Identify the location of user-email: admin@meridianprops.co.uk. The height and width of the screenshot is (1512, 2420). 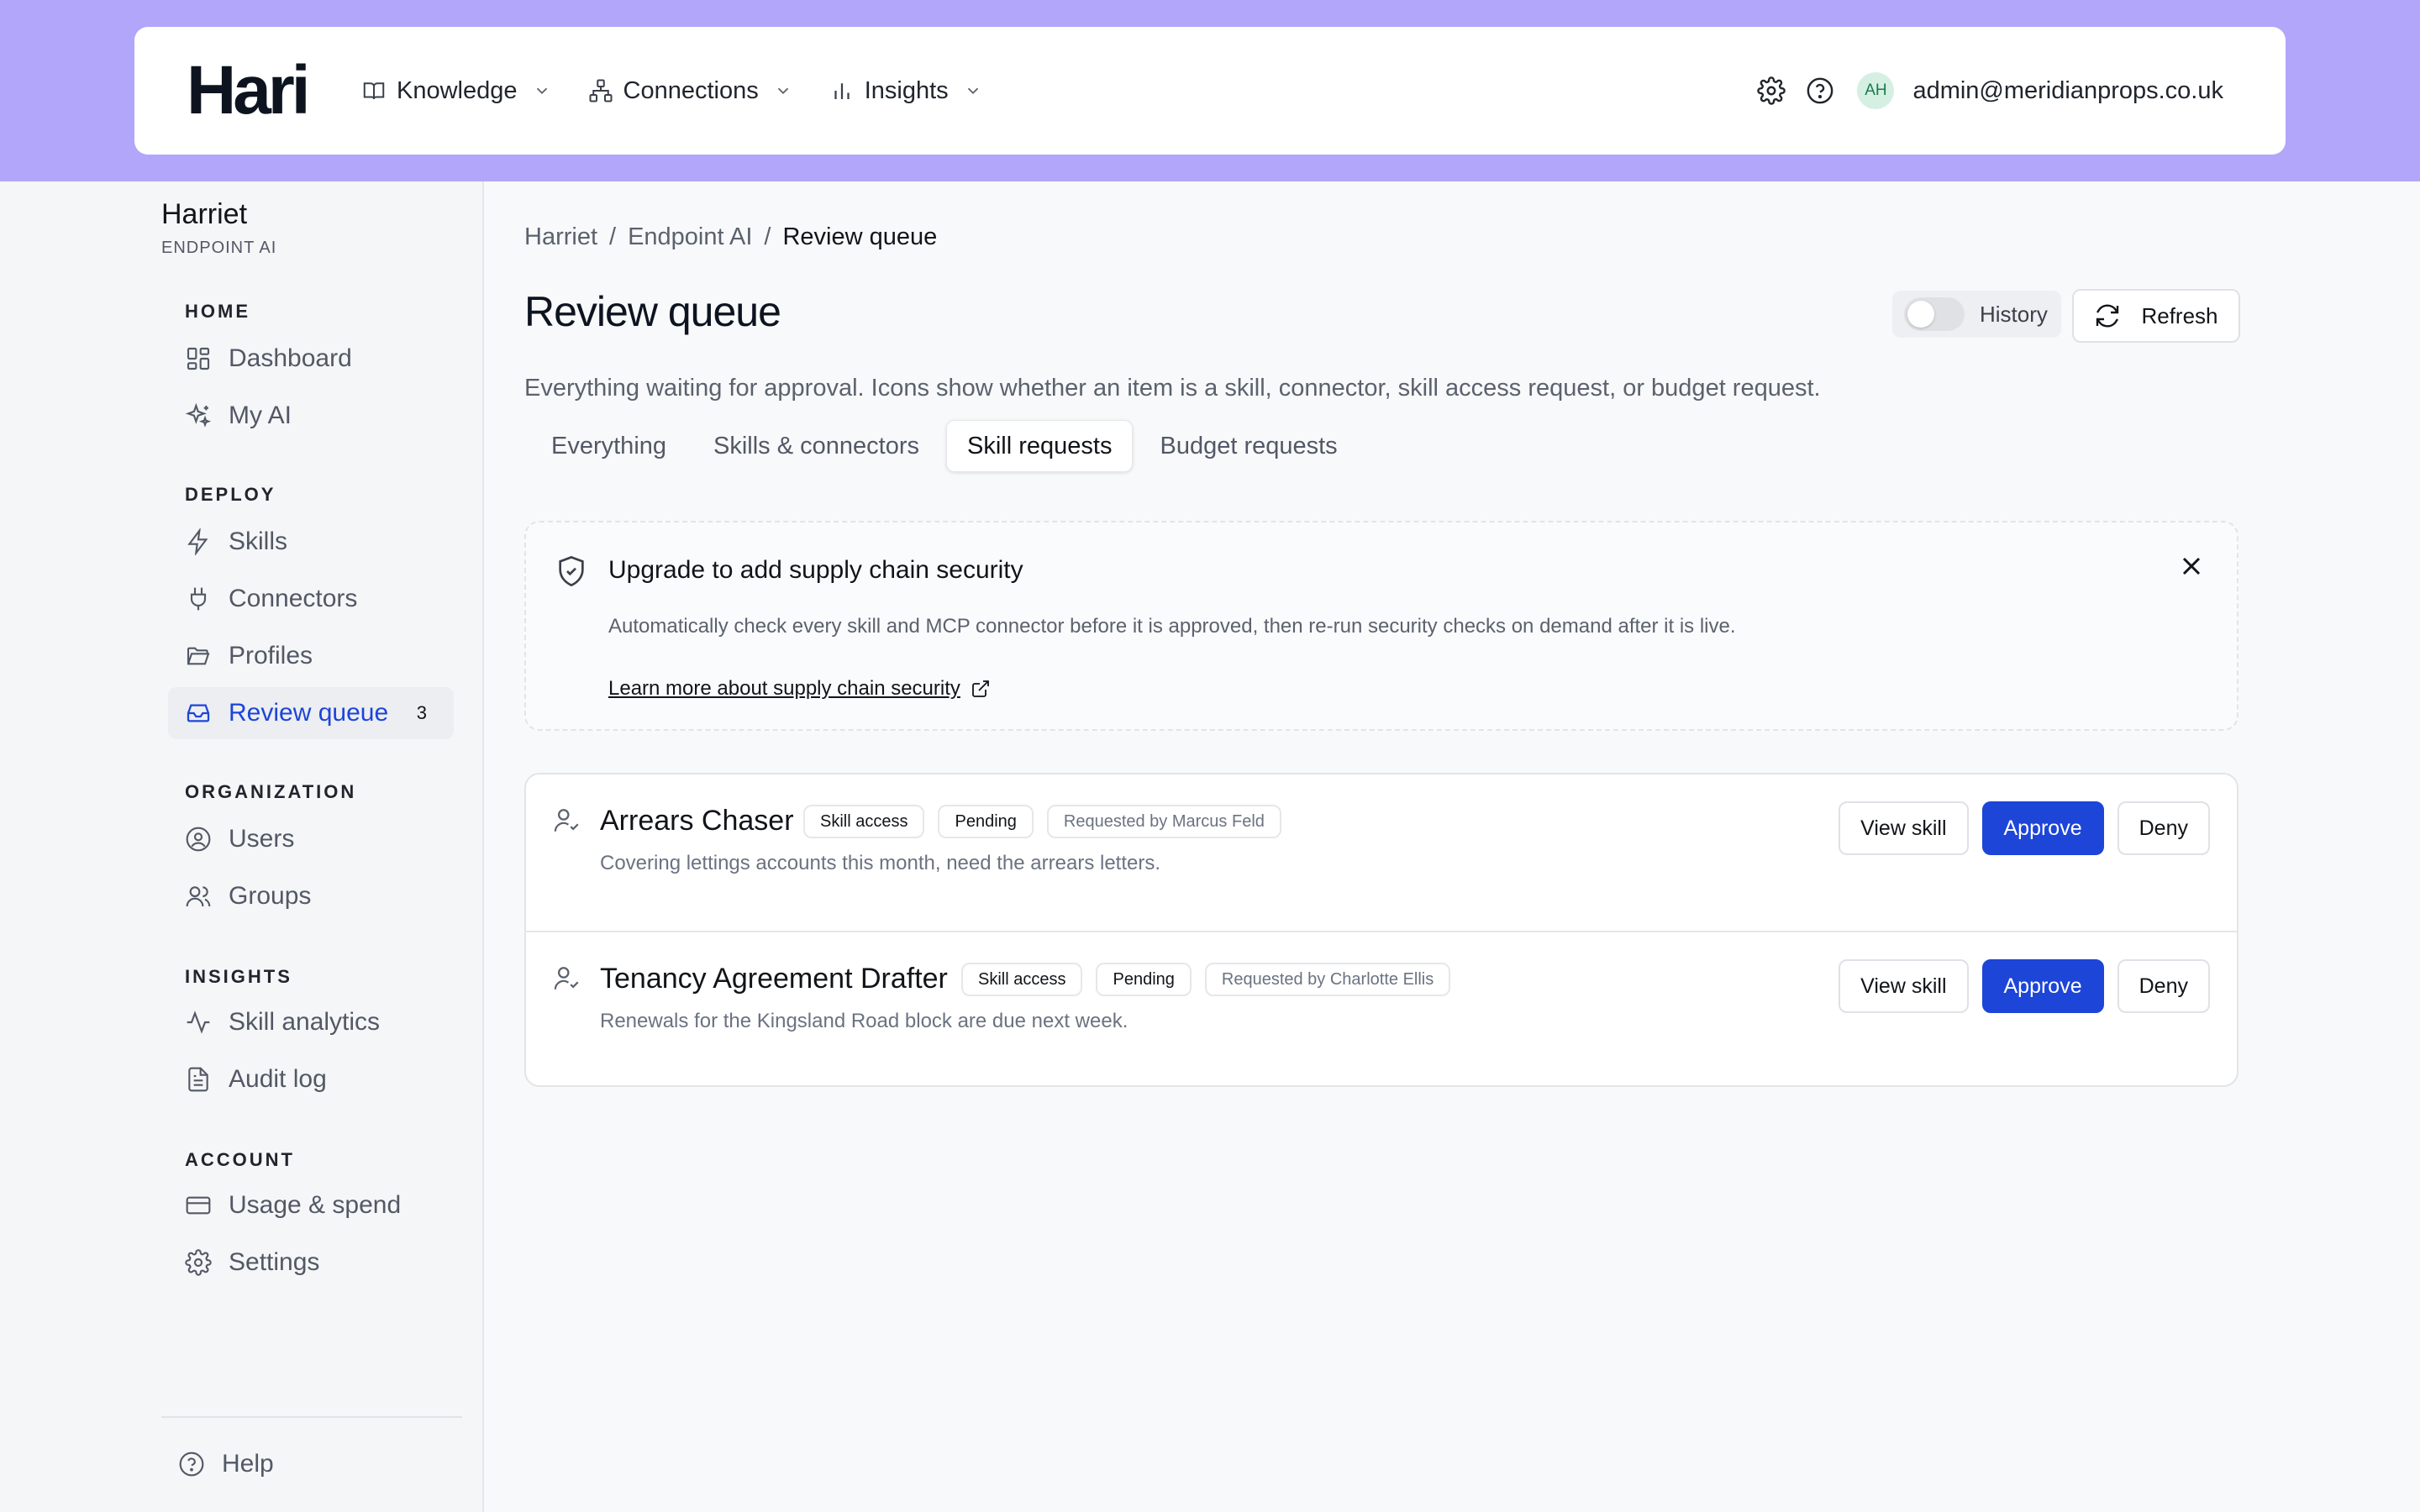
(2067, 91).